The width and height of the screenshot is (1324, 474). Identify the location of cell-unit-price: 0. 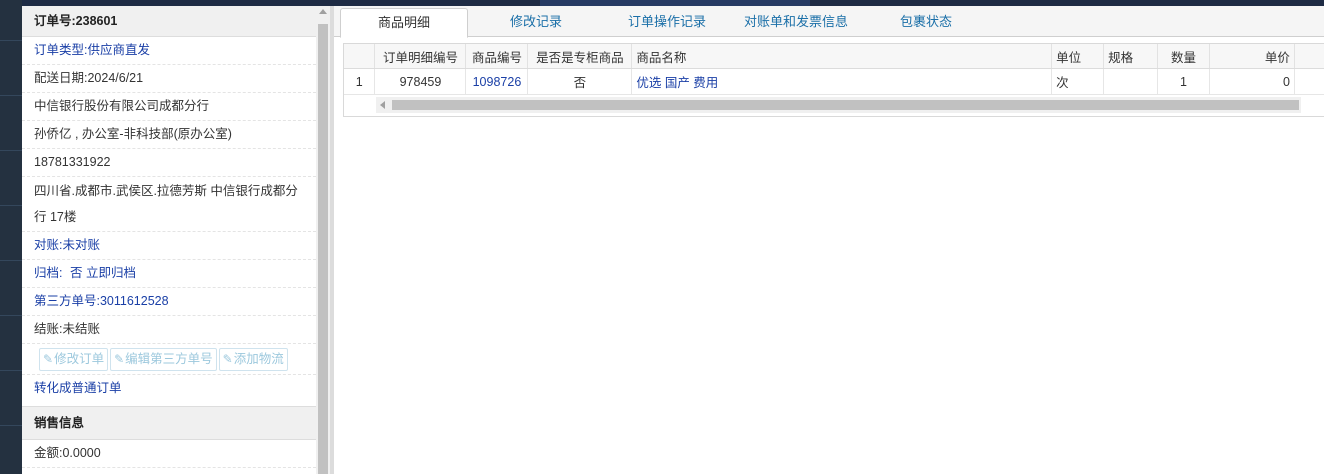
(1252, 81).